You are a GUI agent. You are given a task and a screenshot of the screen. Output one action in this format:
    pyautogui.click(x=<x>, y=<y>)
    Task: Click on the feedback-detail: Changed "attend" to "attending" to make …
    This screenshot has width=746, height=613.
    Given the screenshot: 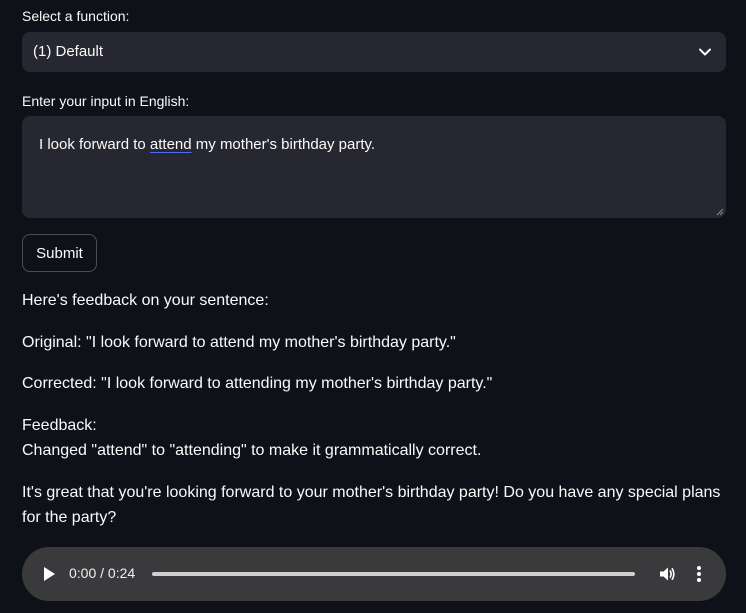 What is the action you would take?
    pyautogui.click(x=252, y=450)
    